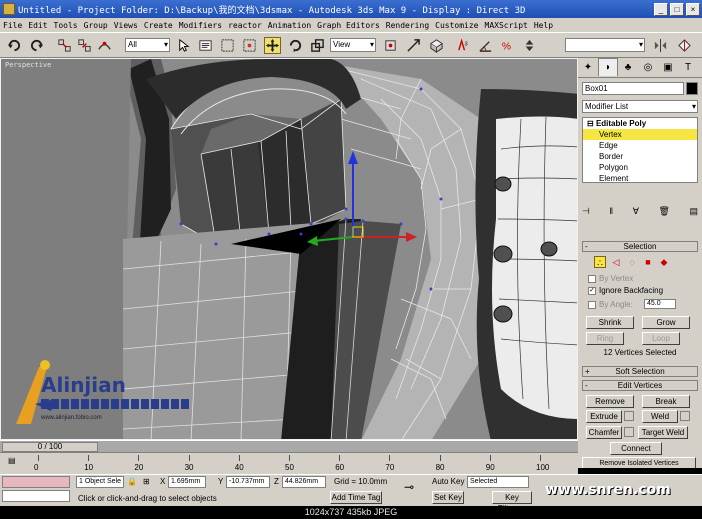 Image resolution: width=702 pixels, height=519 pixels. What do you see at coordinates (448, 481) in the screenshot?
I see `auto-key-label: Auto Key` at bounding box center [448, 481].